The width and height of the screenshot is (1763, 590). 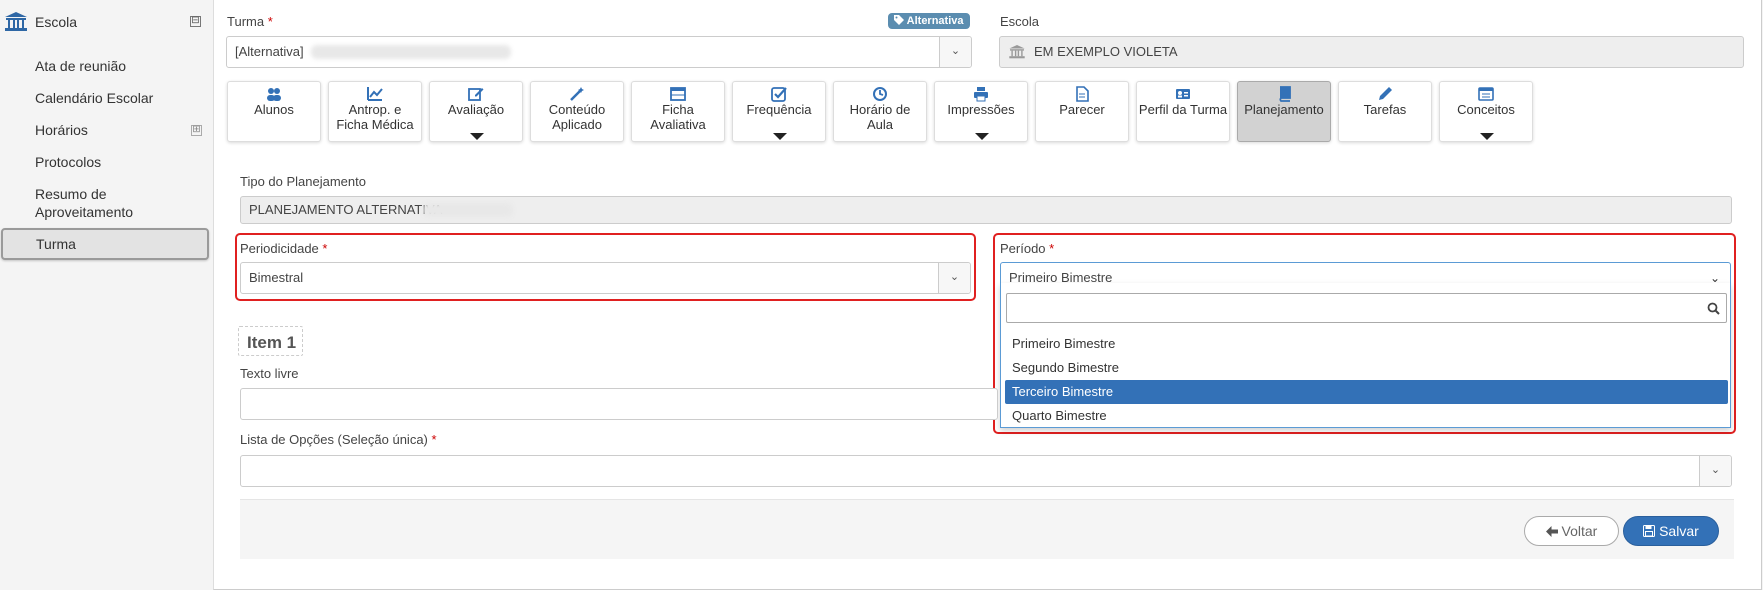 I want to click on save-icon, so click(x=1649, y=531).